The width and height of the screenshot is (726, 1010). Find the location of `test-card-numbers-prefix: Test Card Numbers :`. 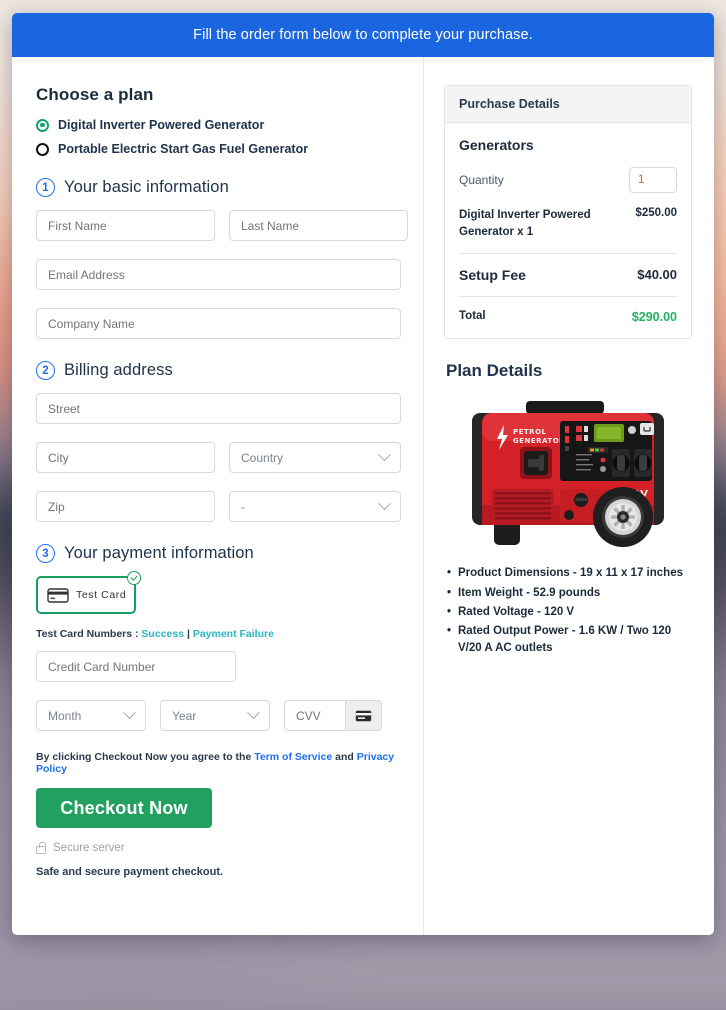

test-card-numbers-prefix: Test Card Numbers : is located at coordinates (89, 634).